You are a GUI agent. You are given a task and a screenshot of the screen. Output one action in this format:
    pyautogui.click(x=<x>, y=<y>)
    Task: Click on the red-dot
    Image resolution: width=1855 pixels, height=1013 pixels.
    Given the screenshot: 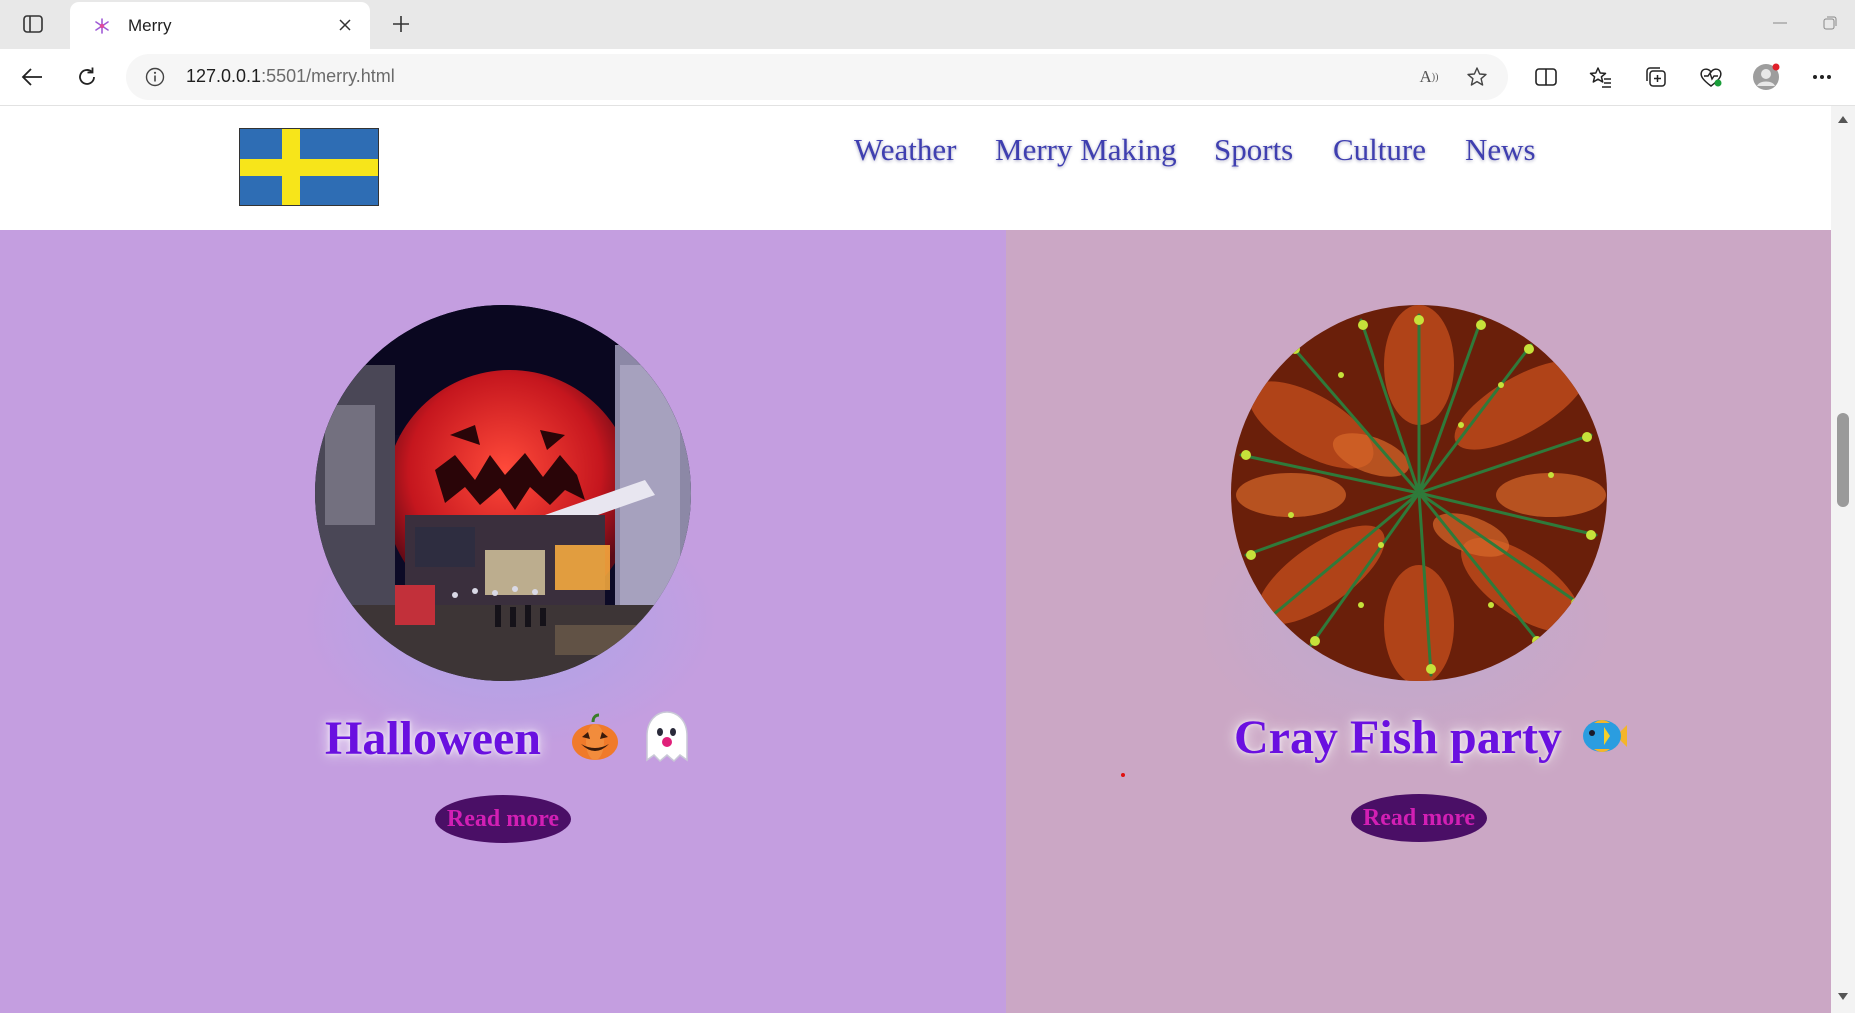 What is the action you would take?
    pyautogui.click(x=1123, y=775)
    